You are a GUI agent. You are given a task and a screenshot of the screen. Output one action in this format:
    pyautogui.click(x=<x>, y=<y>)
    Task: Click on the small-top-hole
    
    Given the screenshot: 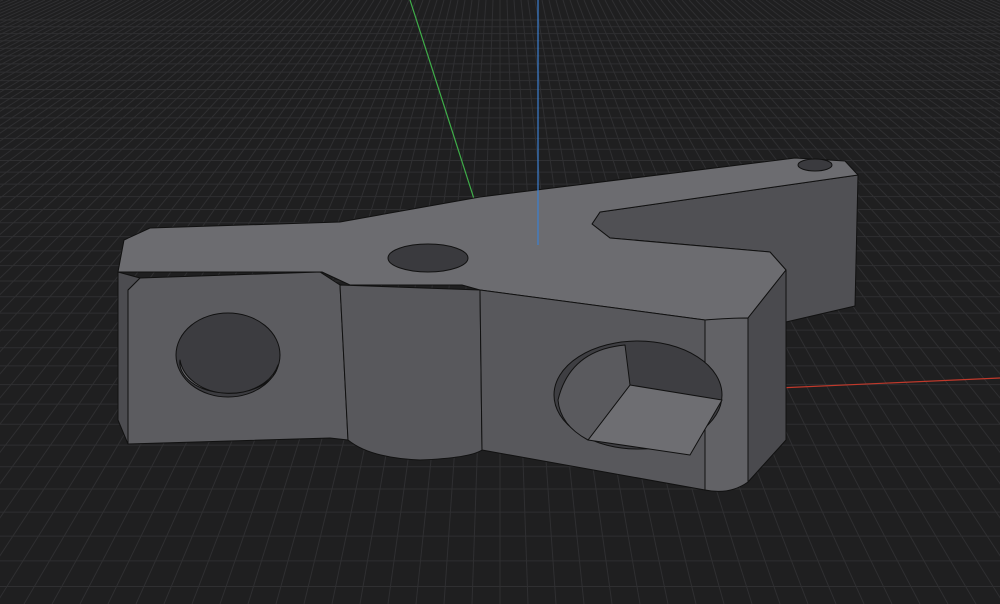 What is the action you would take?
    pyautogui.click(x=815, y=165)
    